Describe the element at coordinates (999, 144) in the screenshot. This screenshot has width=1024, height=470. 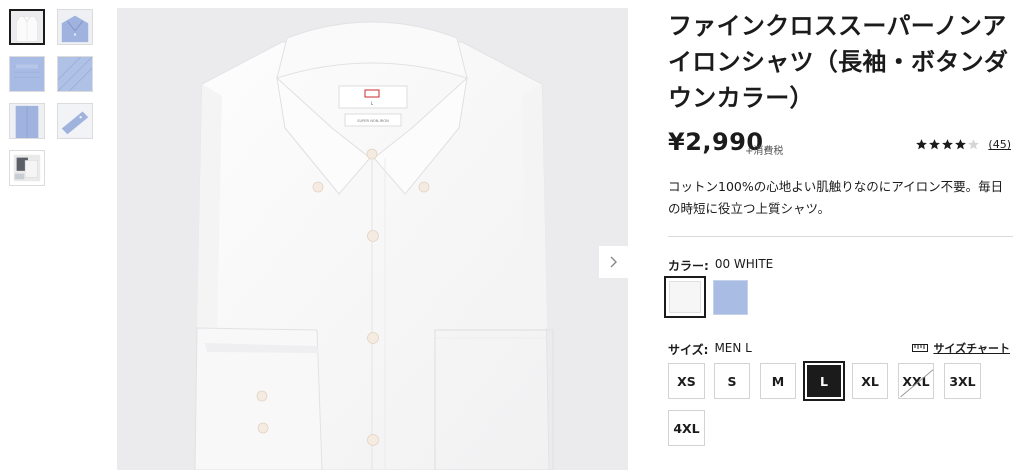
I see `review-count-link: (45)` at that location.